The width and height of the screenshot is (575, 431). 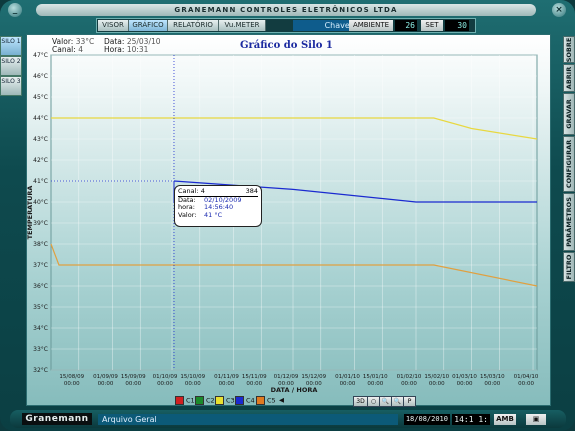 What do you see at coordinates (57, 419) in the screenshot?
I see `brand-logo: Granemann` at bounding box center [57, 419].